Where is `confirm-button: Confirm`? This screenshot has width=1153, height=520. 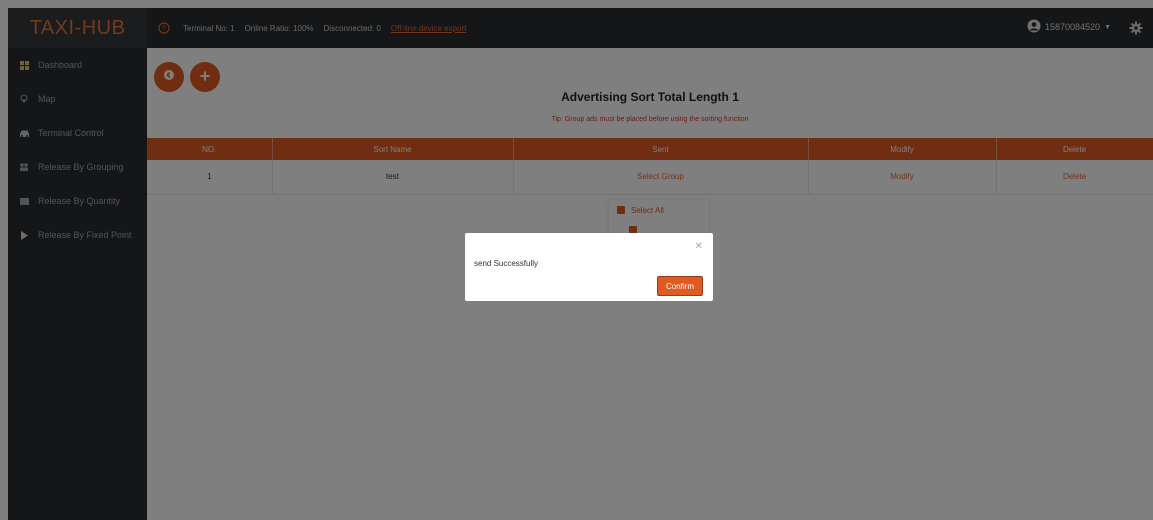 confirm-button: Confirm is located at coordinates (680, 286).